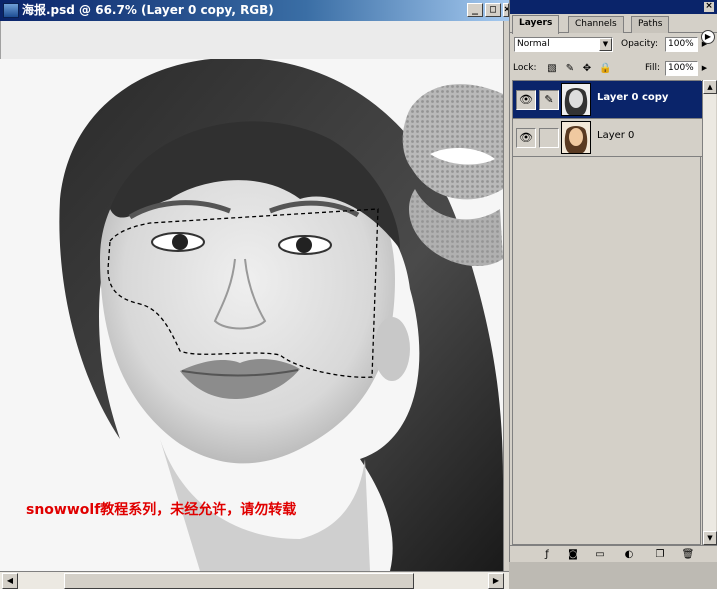 This screenshot has height=589, width=717. I want to click on add-mask-icon: ◙, so click(573, 554).